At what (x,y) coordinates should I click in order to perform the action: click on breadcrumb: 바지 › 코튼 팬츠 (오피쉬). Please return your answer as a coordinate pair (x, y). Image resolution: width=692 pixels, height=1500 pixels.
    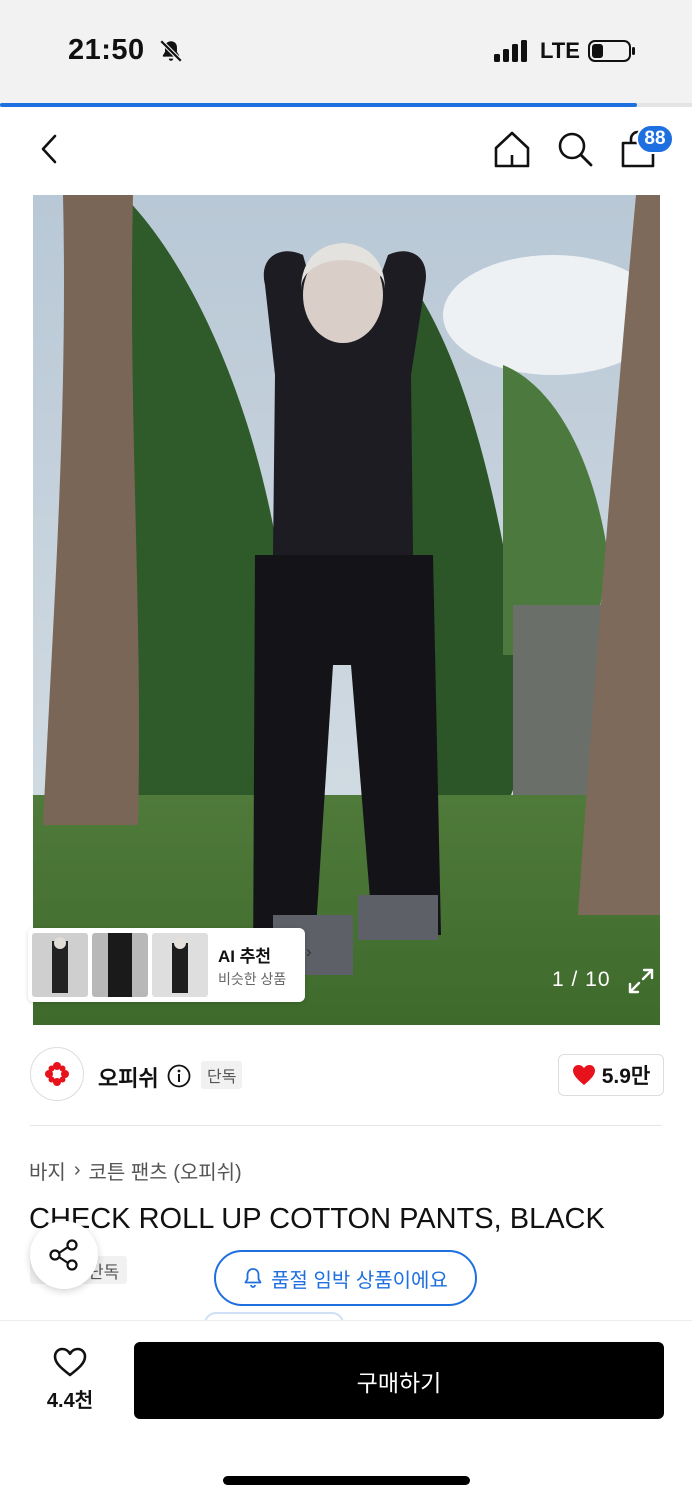
    Looking at the image, I should click on (135, 1170).